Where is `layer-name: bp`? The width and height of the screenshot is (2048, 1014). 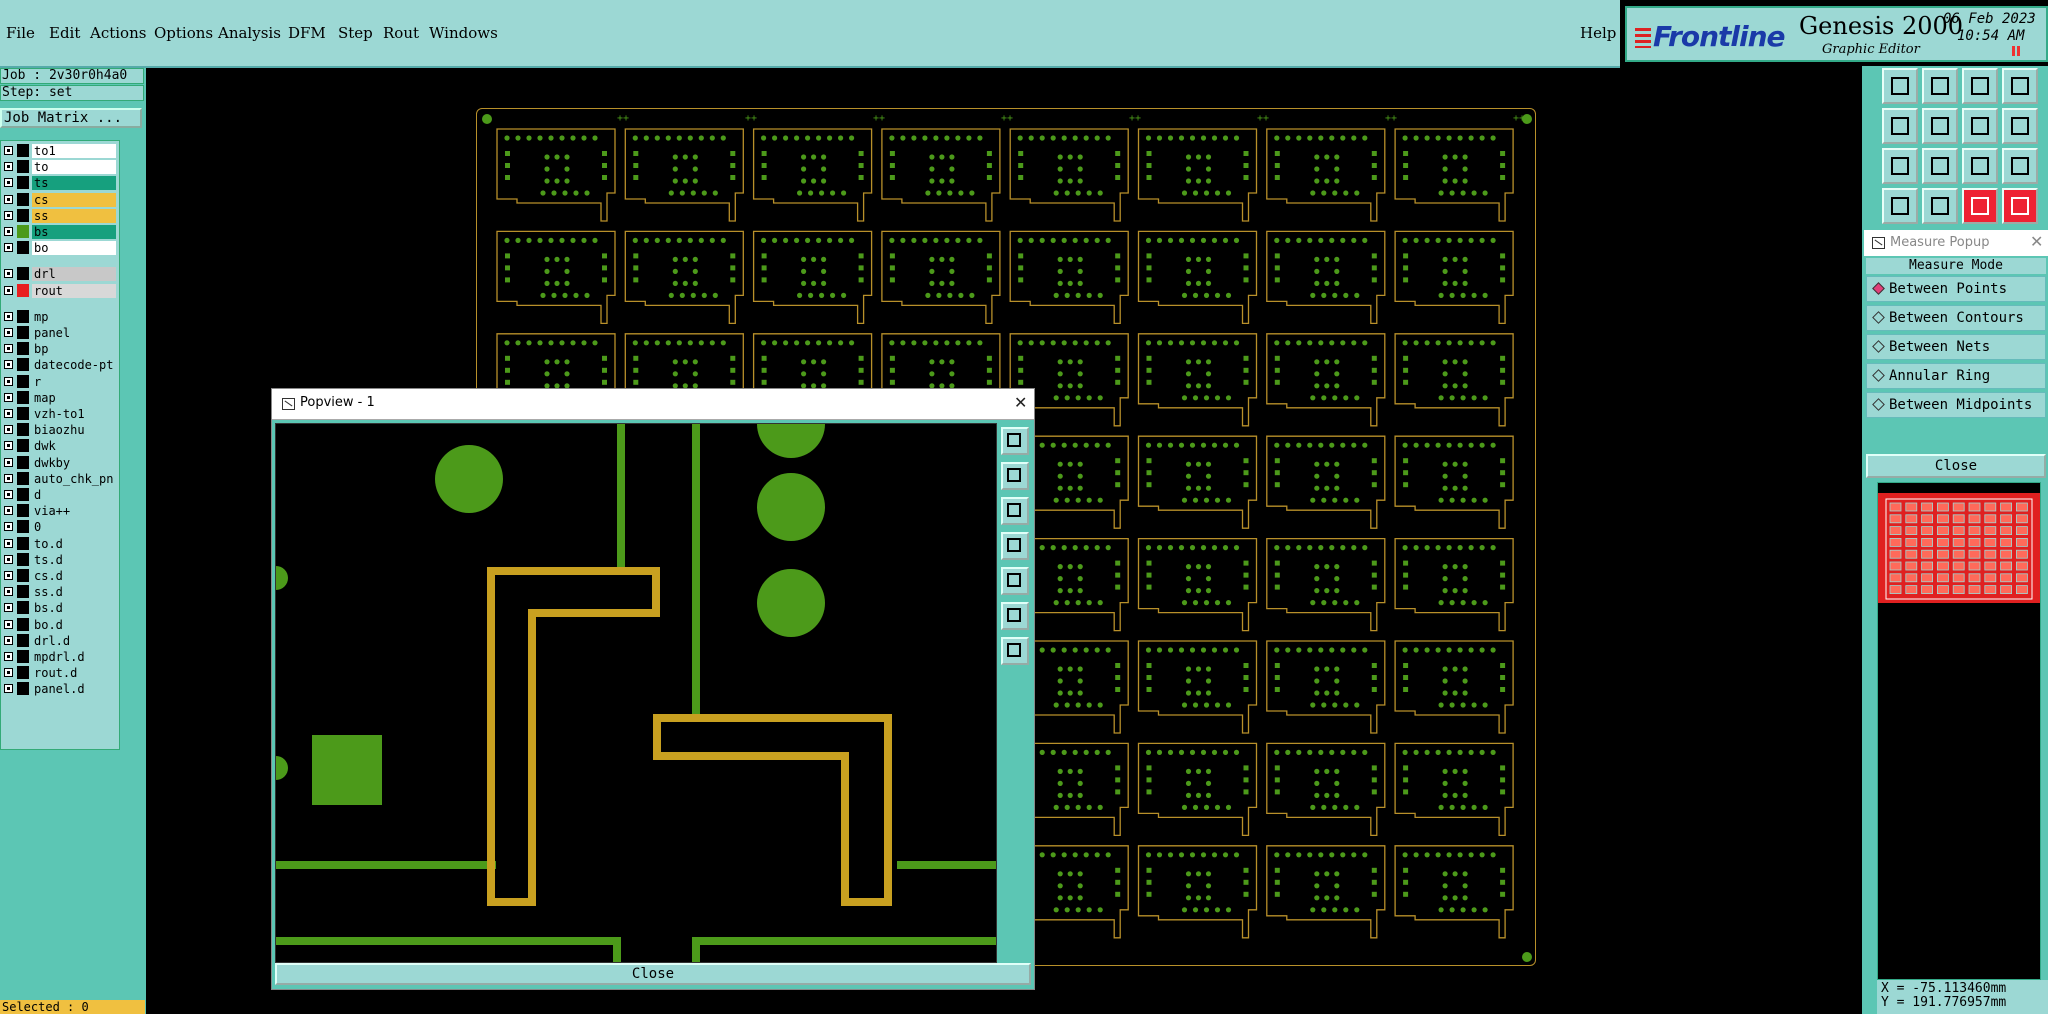
layer-name: bp is located at coordinates (74, 349).